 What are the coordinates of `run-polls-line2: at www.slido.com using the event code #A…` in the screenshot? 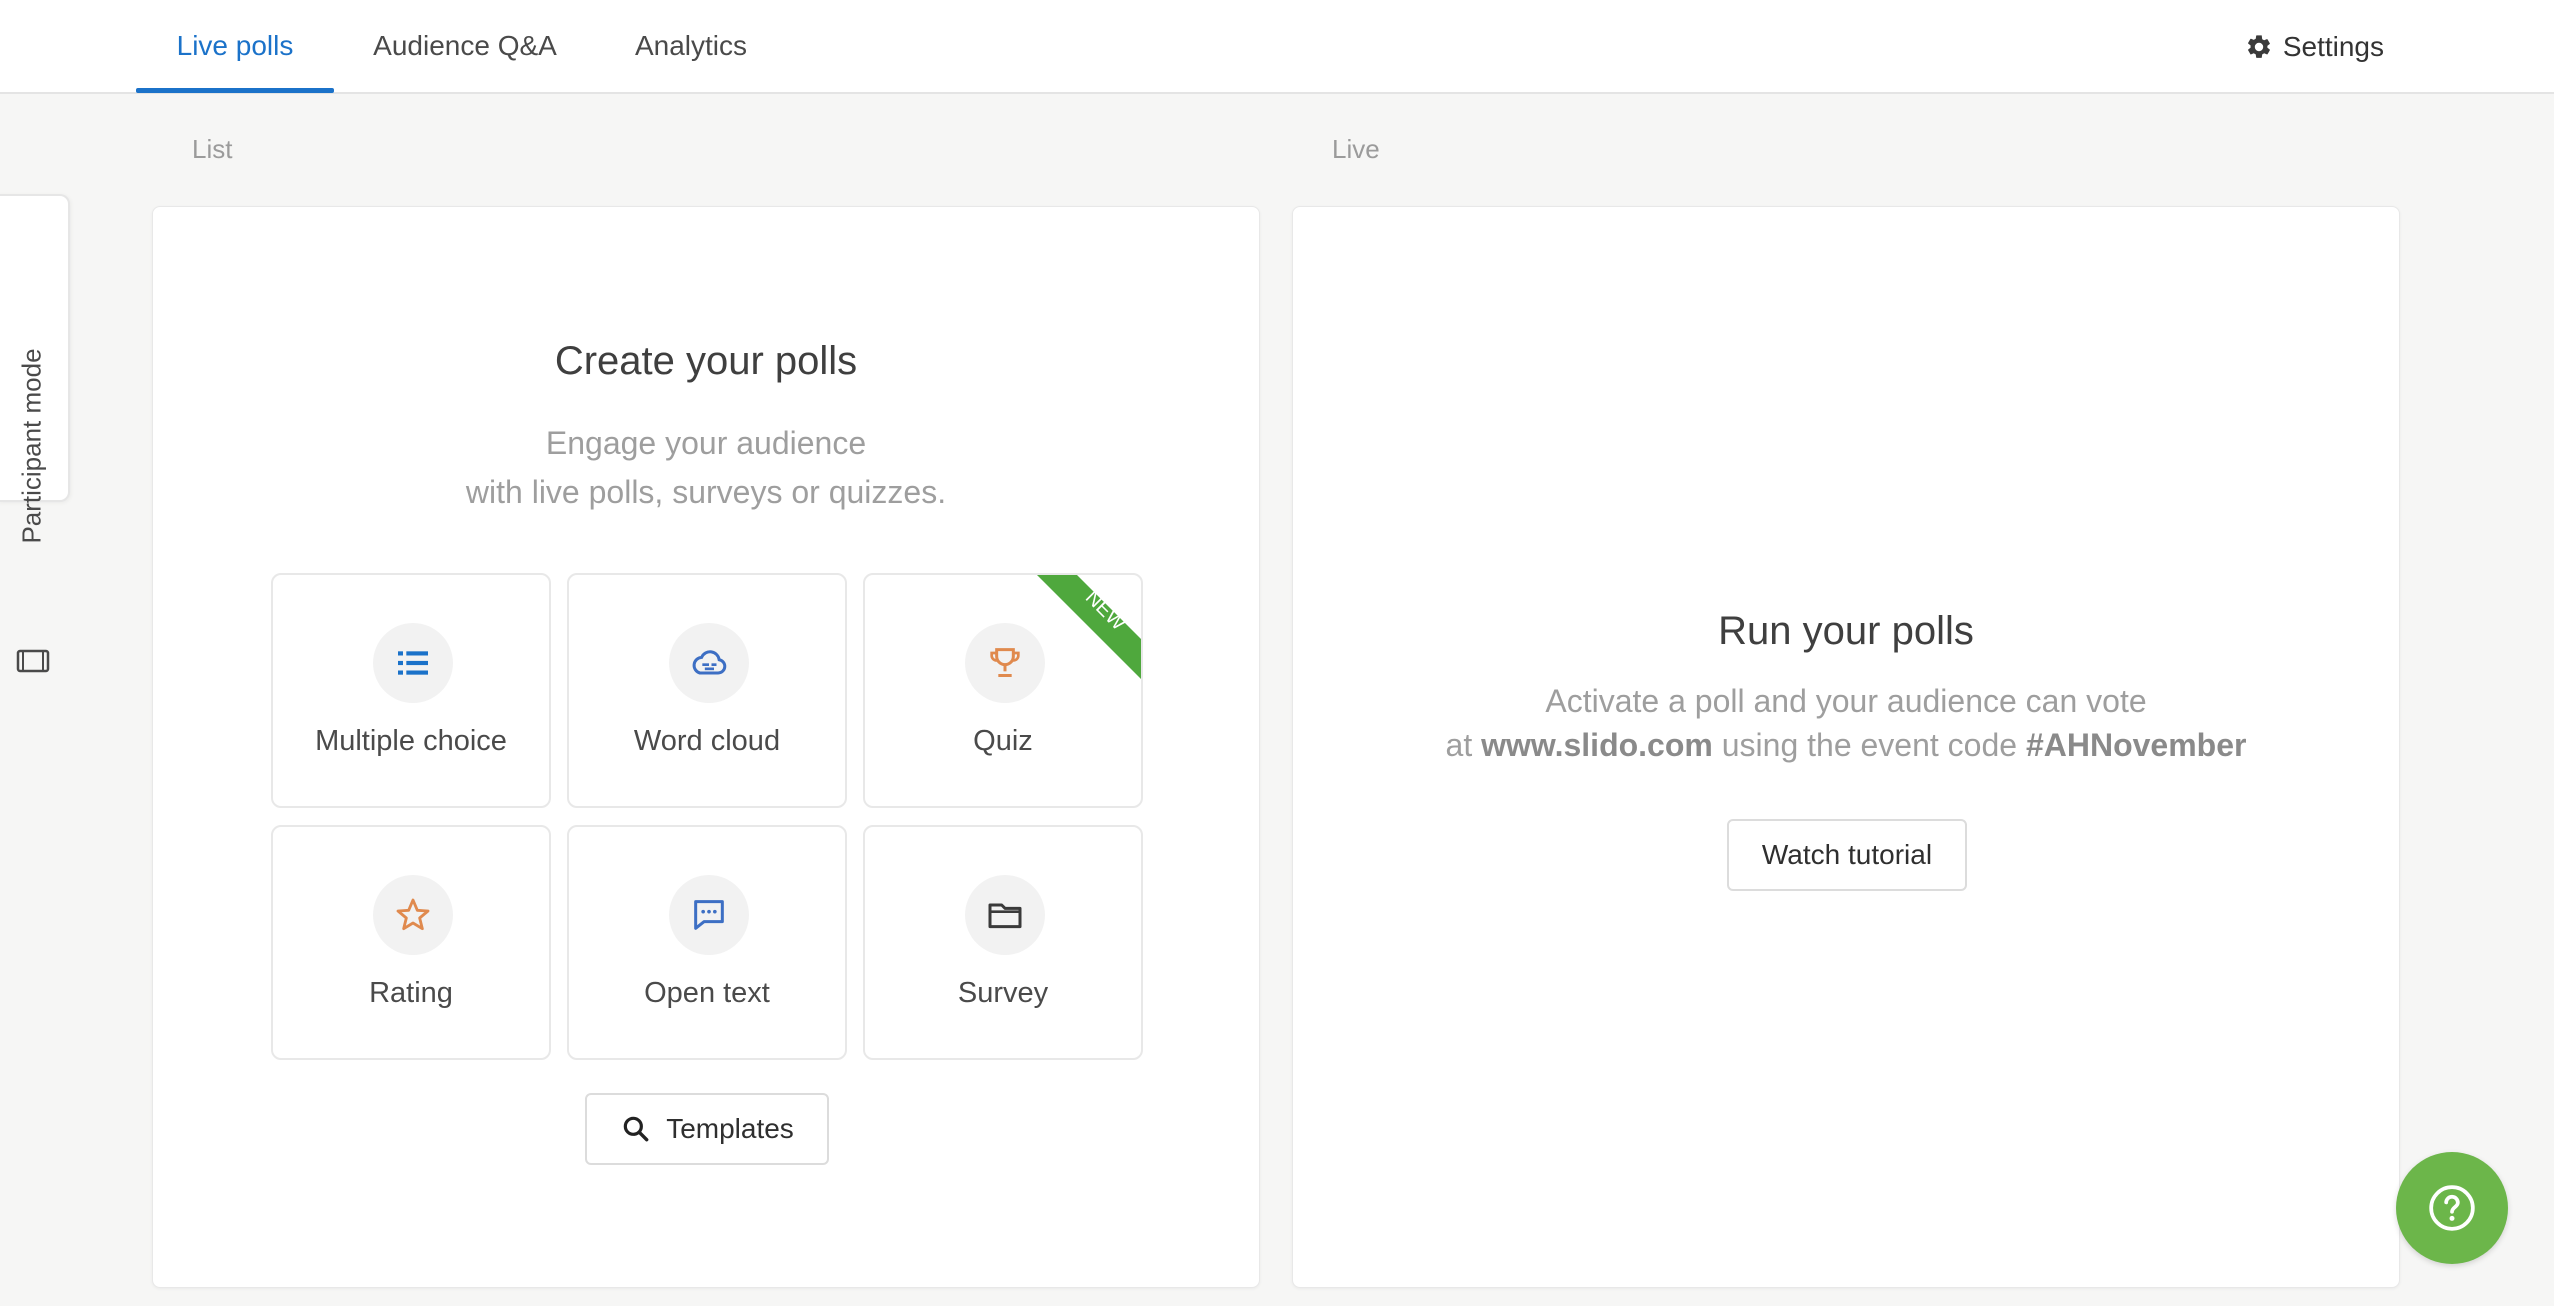 It's located at (1846, 745).